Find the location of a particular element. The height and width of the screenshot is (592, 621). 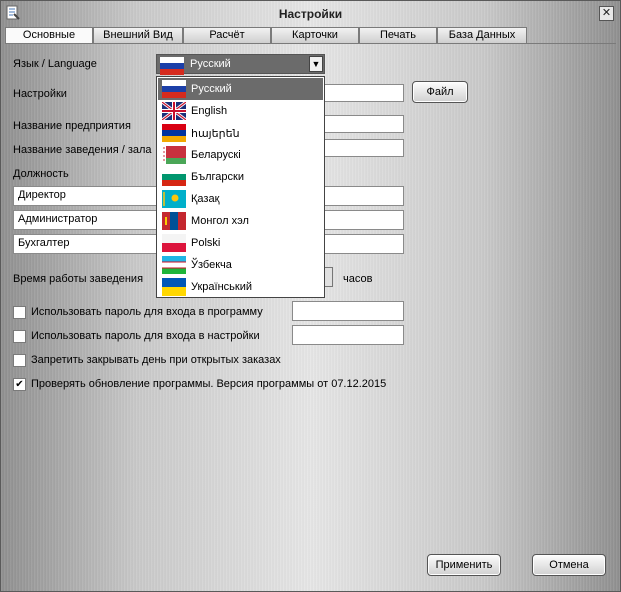

language-option-armenian: հայերեն is located at coordinates (240, 133).